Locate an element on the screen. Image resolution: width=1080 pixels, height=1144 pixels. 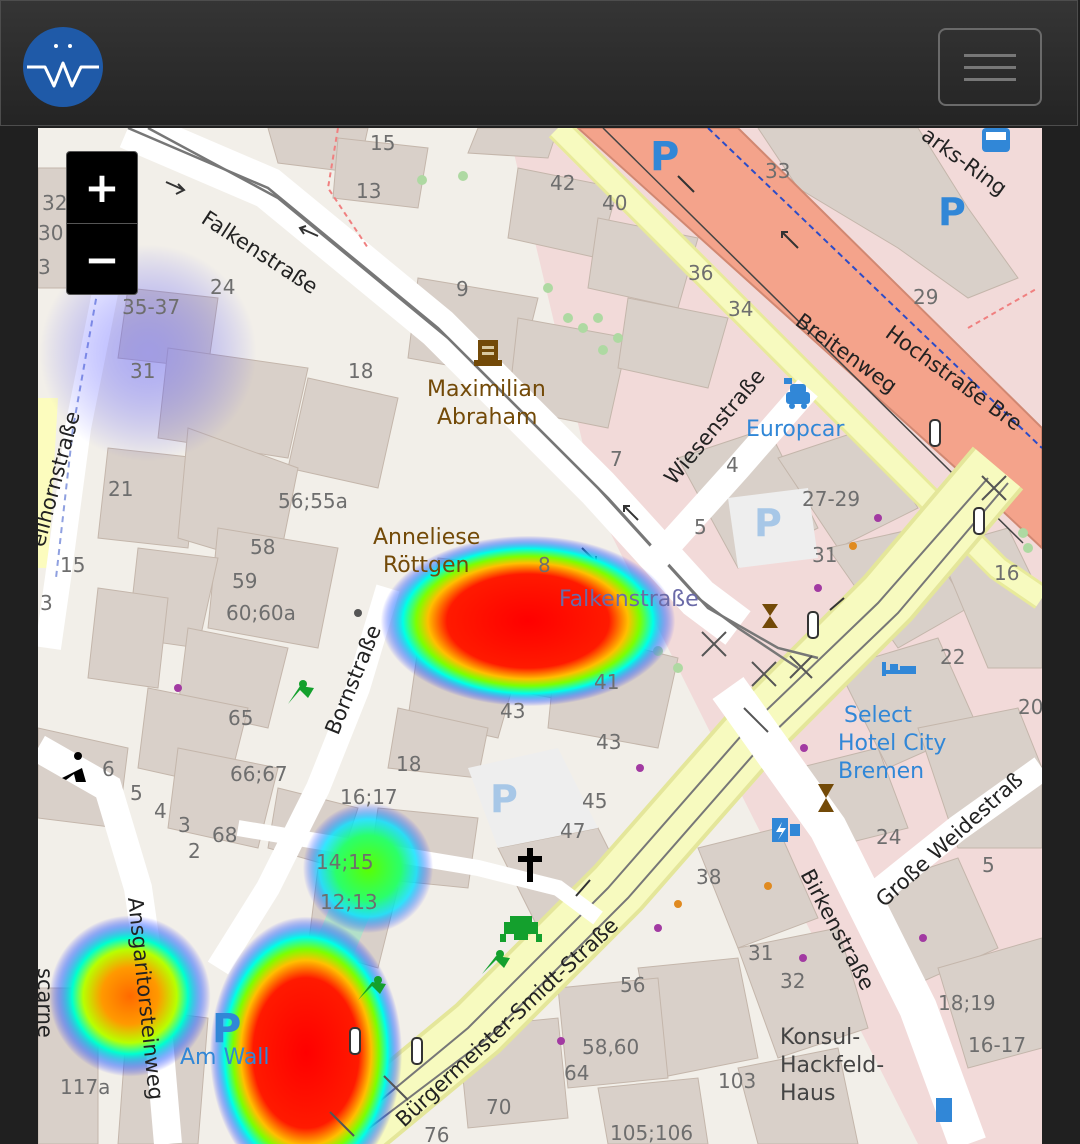
house-number: 16-17 is located at coordinates (997, 1045).